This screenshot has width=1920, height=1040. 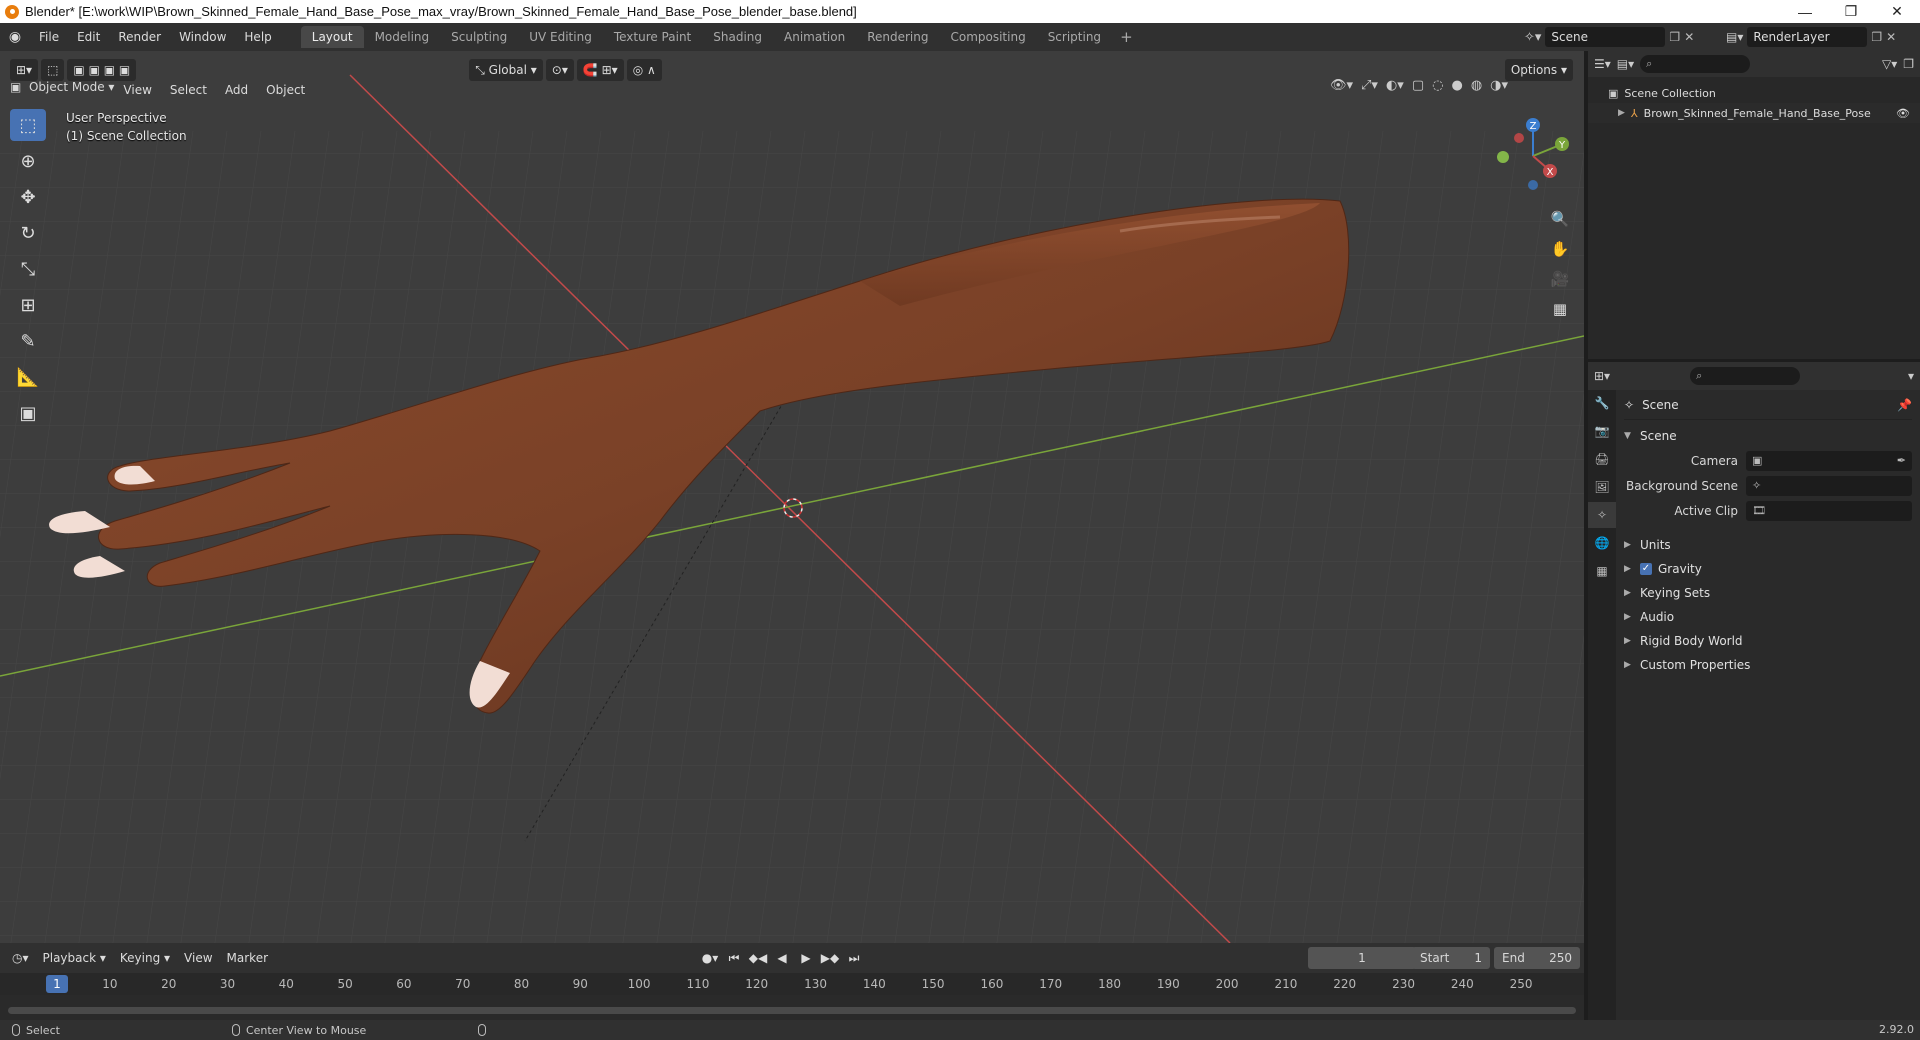 What do you see at coordinates (28, 305) in the screenshot?
I see `transform-tool-icon: ⊞` at bounding box center [28, 305].